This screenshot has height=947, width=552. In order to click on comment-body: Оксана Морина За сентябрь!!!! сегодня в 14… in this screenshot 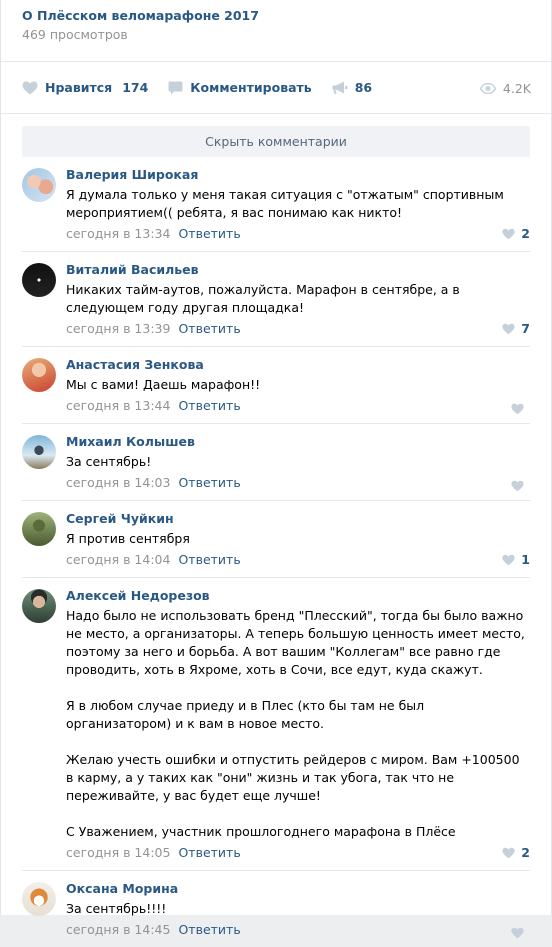, I will do `click(298, 909)`.